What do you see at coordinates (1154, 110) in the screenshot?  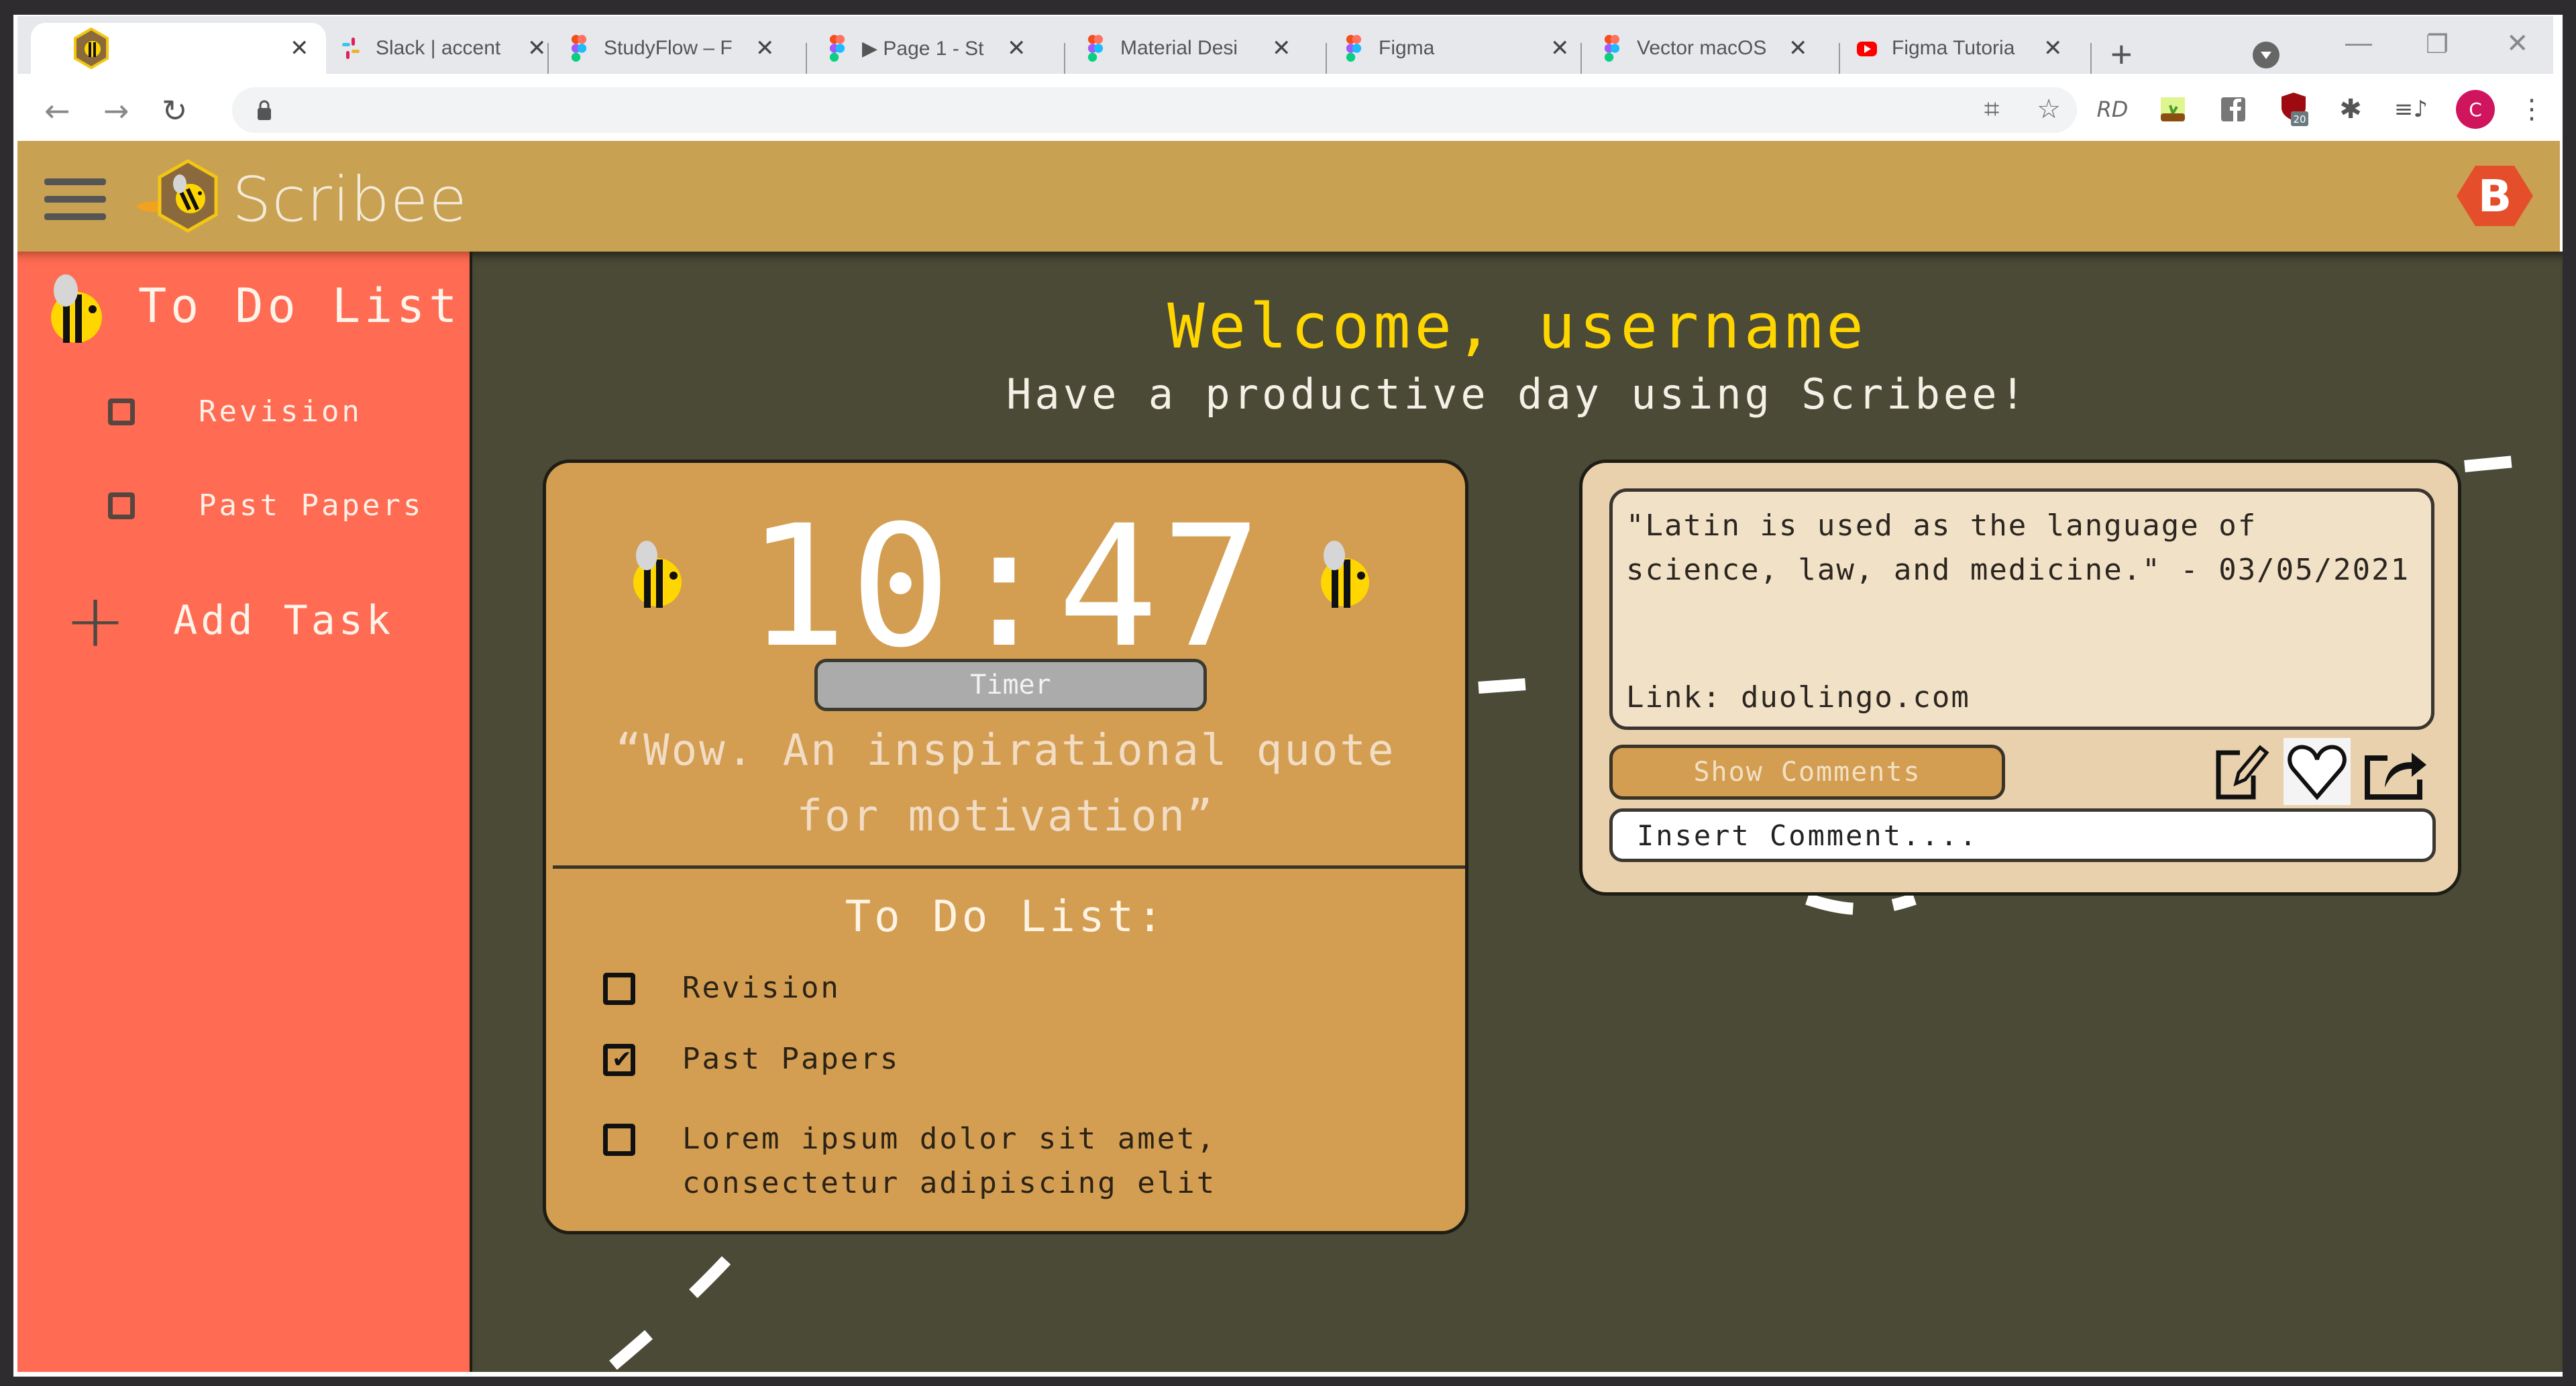 I see `address-bar: ⌗ ☆` at bounding box center [1154, 110].